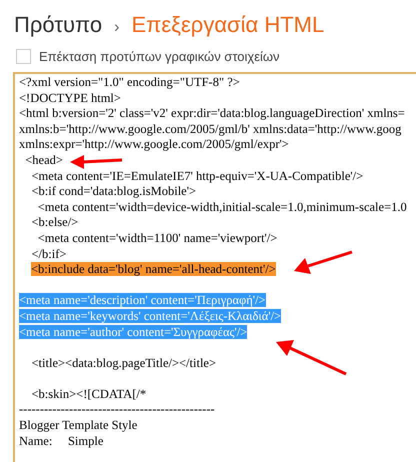  I want to click on checkbox-label: Επέκταση προτύπων γραφικών στοιχείων, so click(159, 56).